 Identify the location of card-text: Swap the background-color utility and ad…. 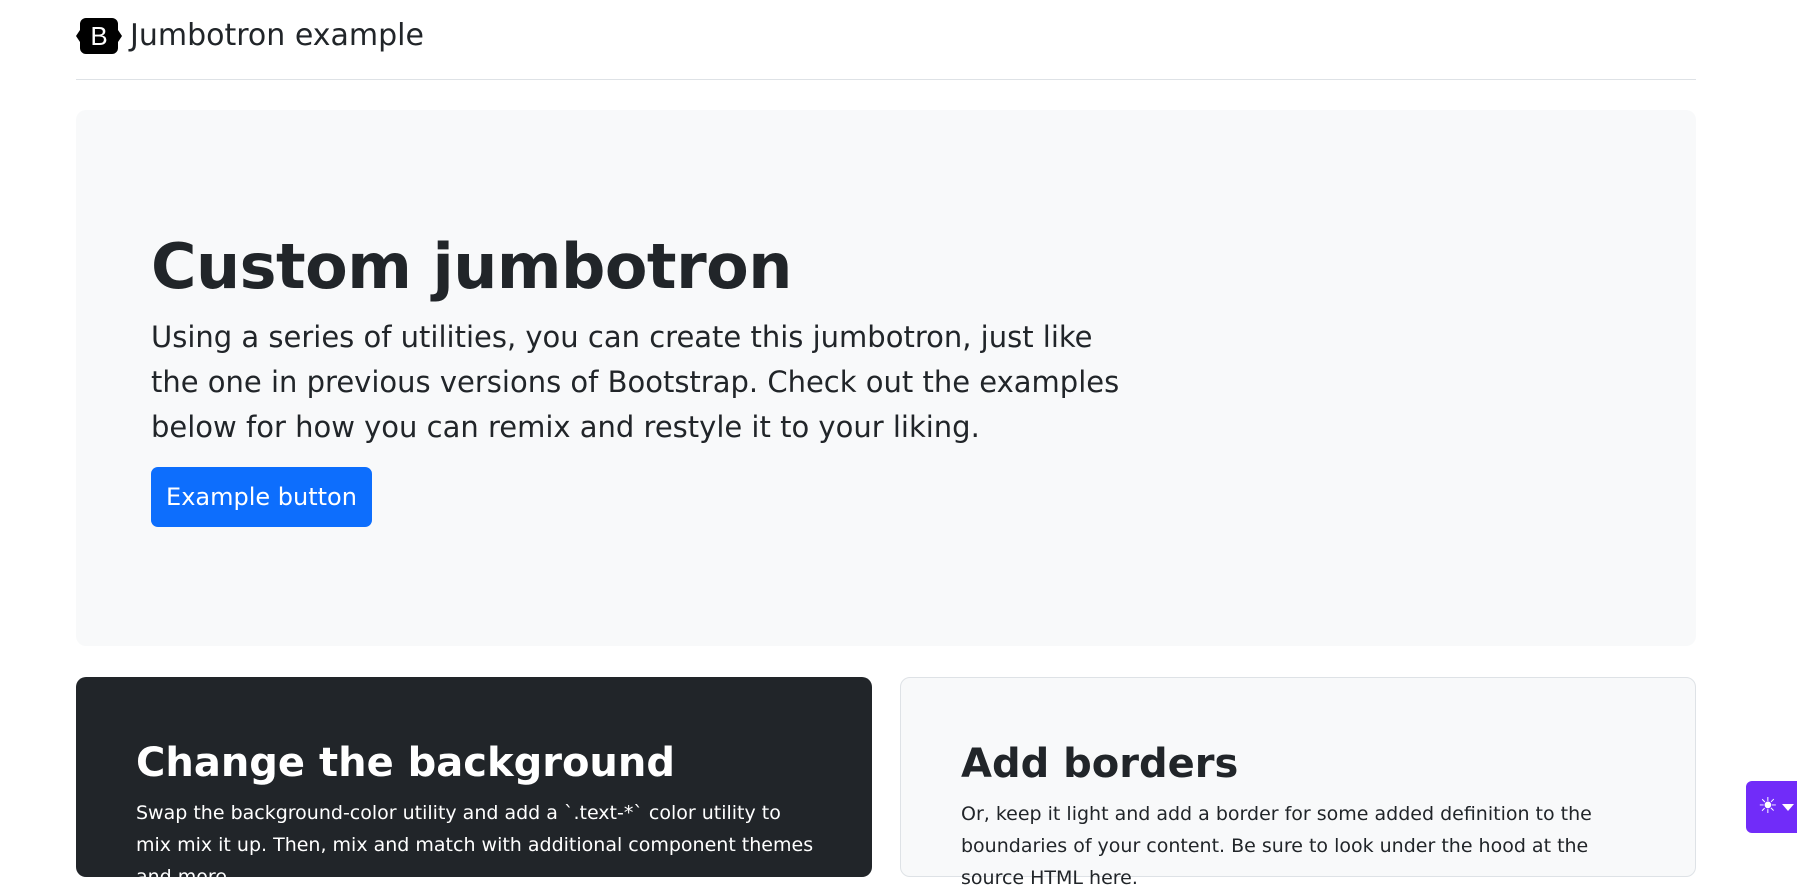
(475, 845).